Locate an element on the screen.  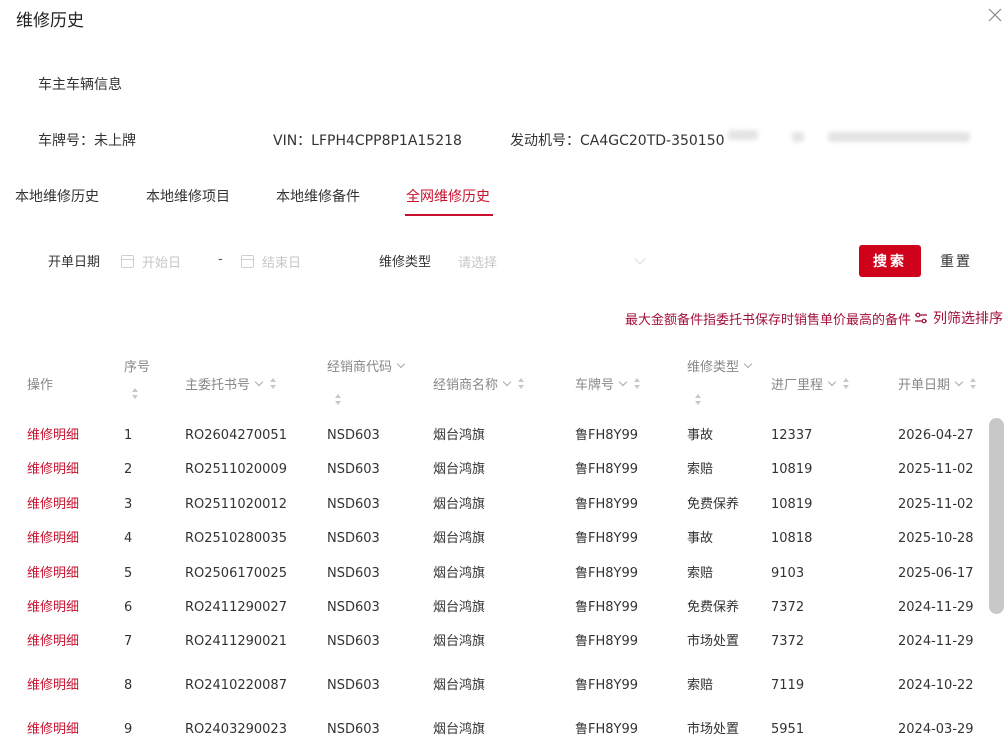
cell-date: 2024-03-29 is located at coordinates (936, 729).